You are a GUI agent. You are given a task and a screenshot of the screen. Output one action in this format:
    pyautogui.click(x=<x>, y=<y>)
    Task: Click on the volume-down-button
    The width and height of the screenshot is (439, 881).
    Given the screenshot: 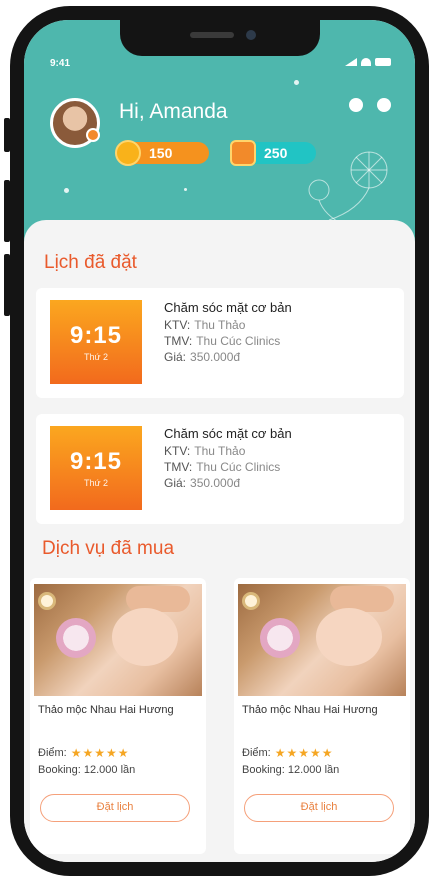 What is the action you would take?
    pyautogui.click(x=7, y=285)
    